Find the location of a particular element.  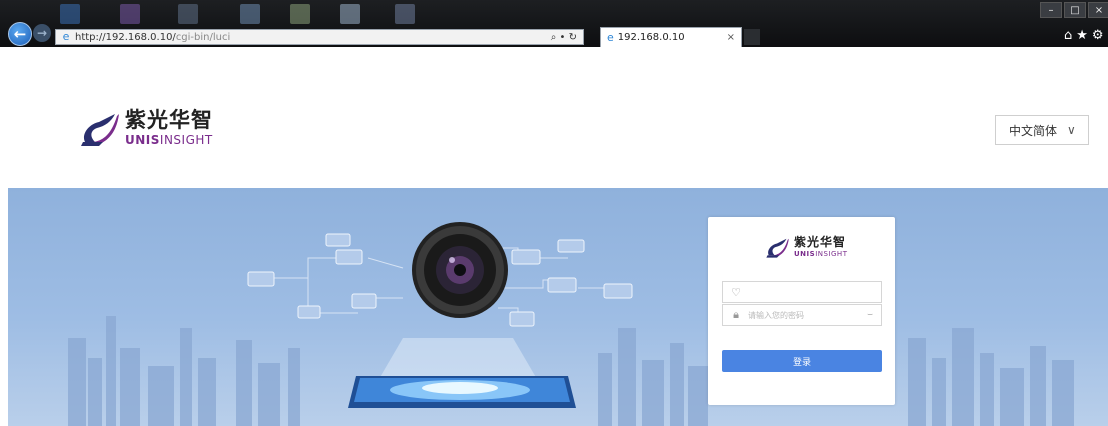

browser-tab: e 192.168.0.10 × is located at coordinates (671, 37).